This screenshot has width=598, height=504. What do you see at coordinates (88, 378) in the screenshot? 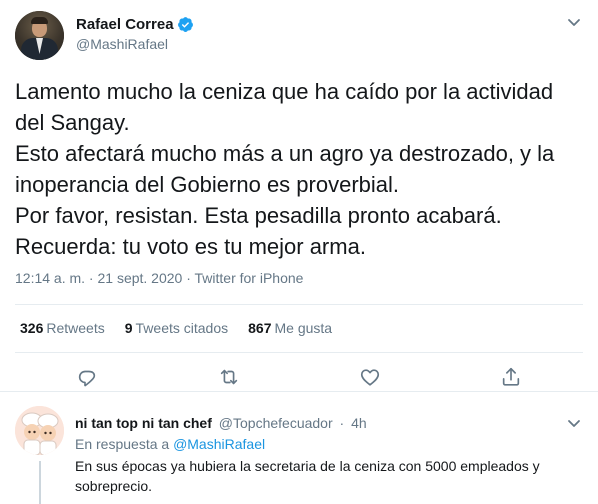
I see `reply-icon` at bounding box center [88, 378].